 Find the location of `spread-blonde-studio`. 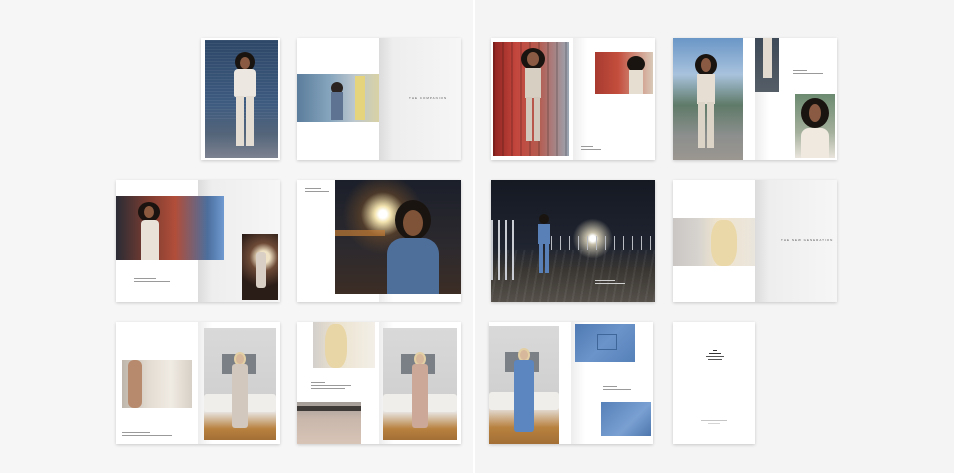

spread-blonde-studio is located at coordinates (379, 383).